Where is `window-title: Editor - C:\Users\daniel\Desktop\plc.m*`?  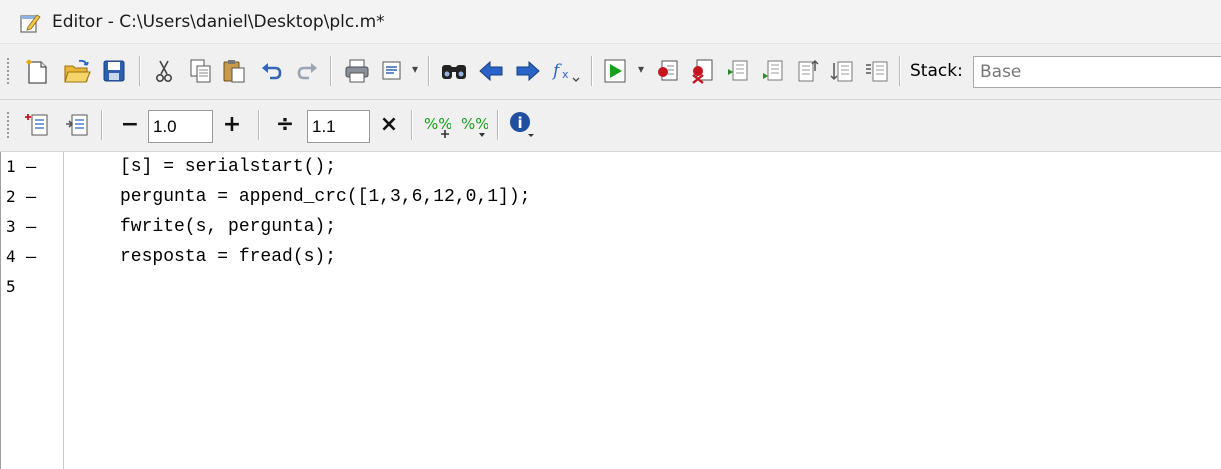 window-title: Editor - C:\Users\daniel\Desktop\plc.m* is located at coordinates (218, 22).